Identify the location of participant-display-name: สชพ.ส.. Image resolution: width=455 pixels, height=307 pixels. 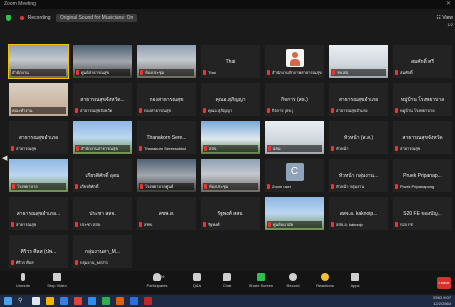
(166, 213).